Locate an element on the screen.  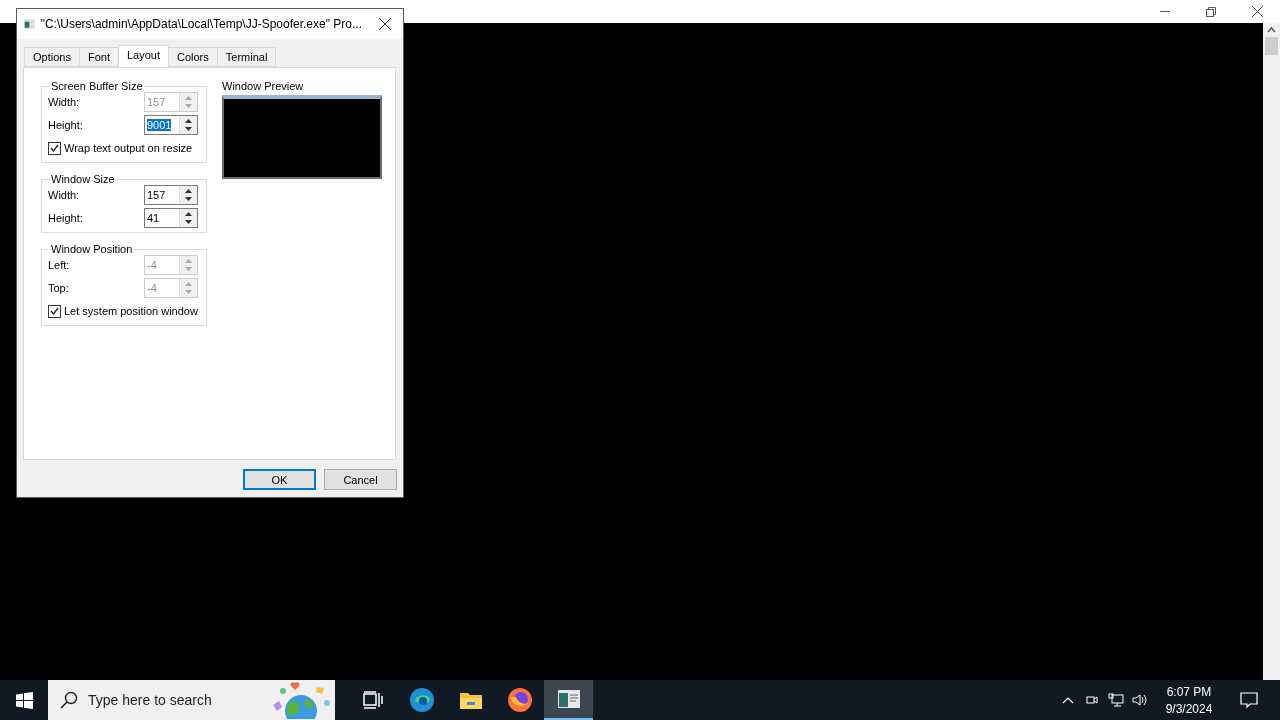
group-label: Window Position is located at coordinates (92, 249).